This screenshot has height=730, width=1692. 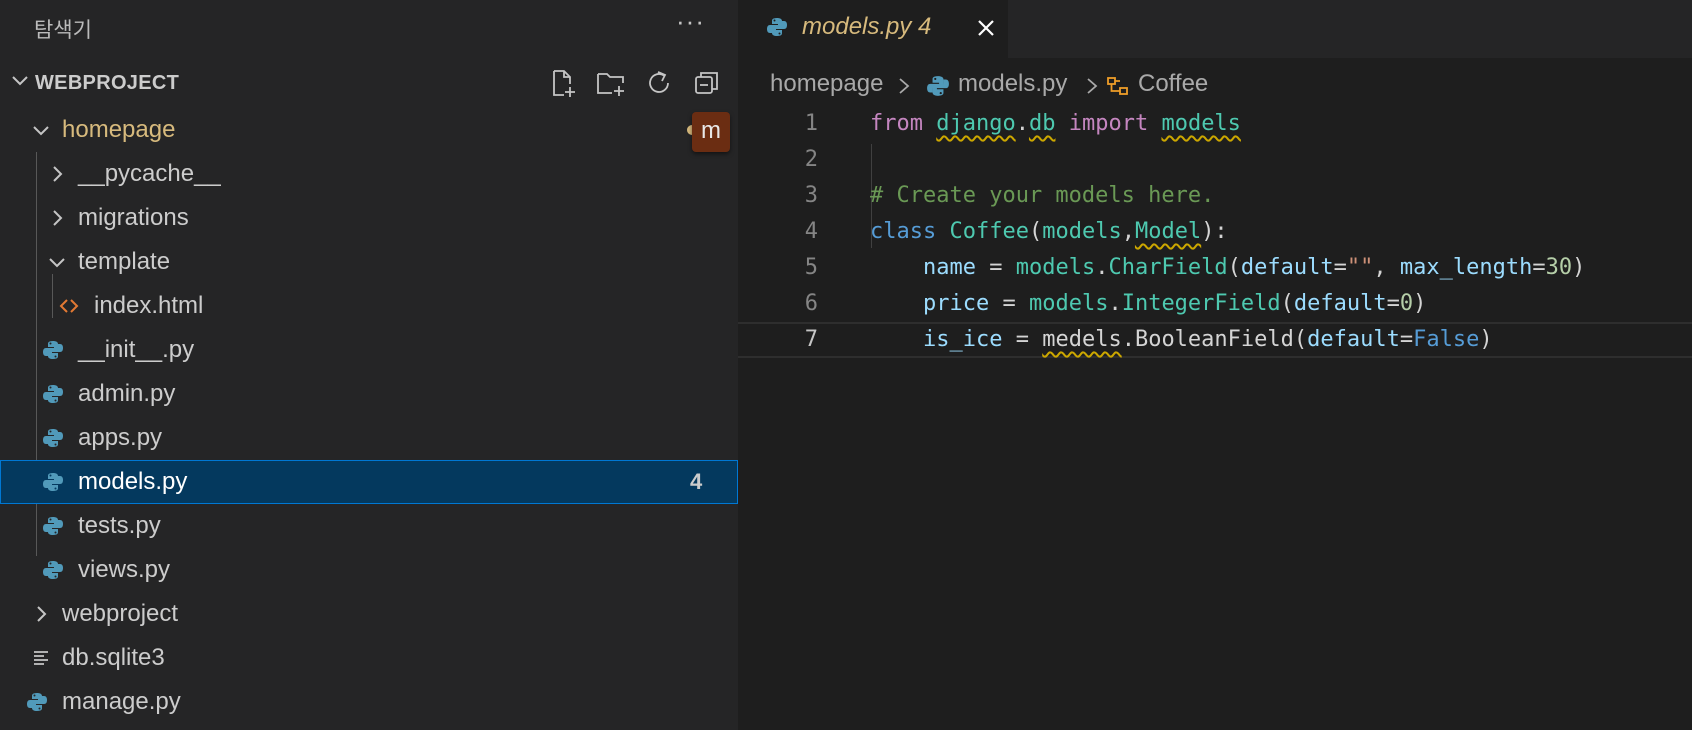 I want to click on tree-folder-migrations: migrations, so click(x=369, y=218).